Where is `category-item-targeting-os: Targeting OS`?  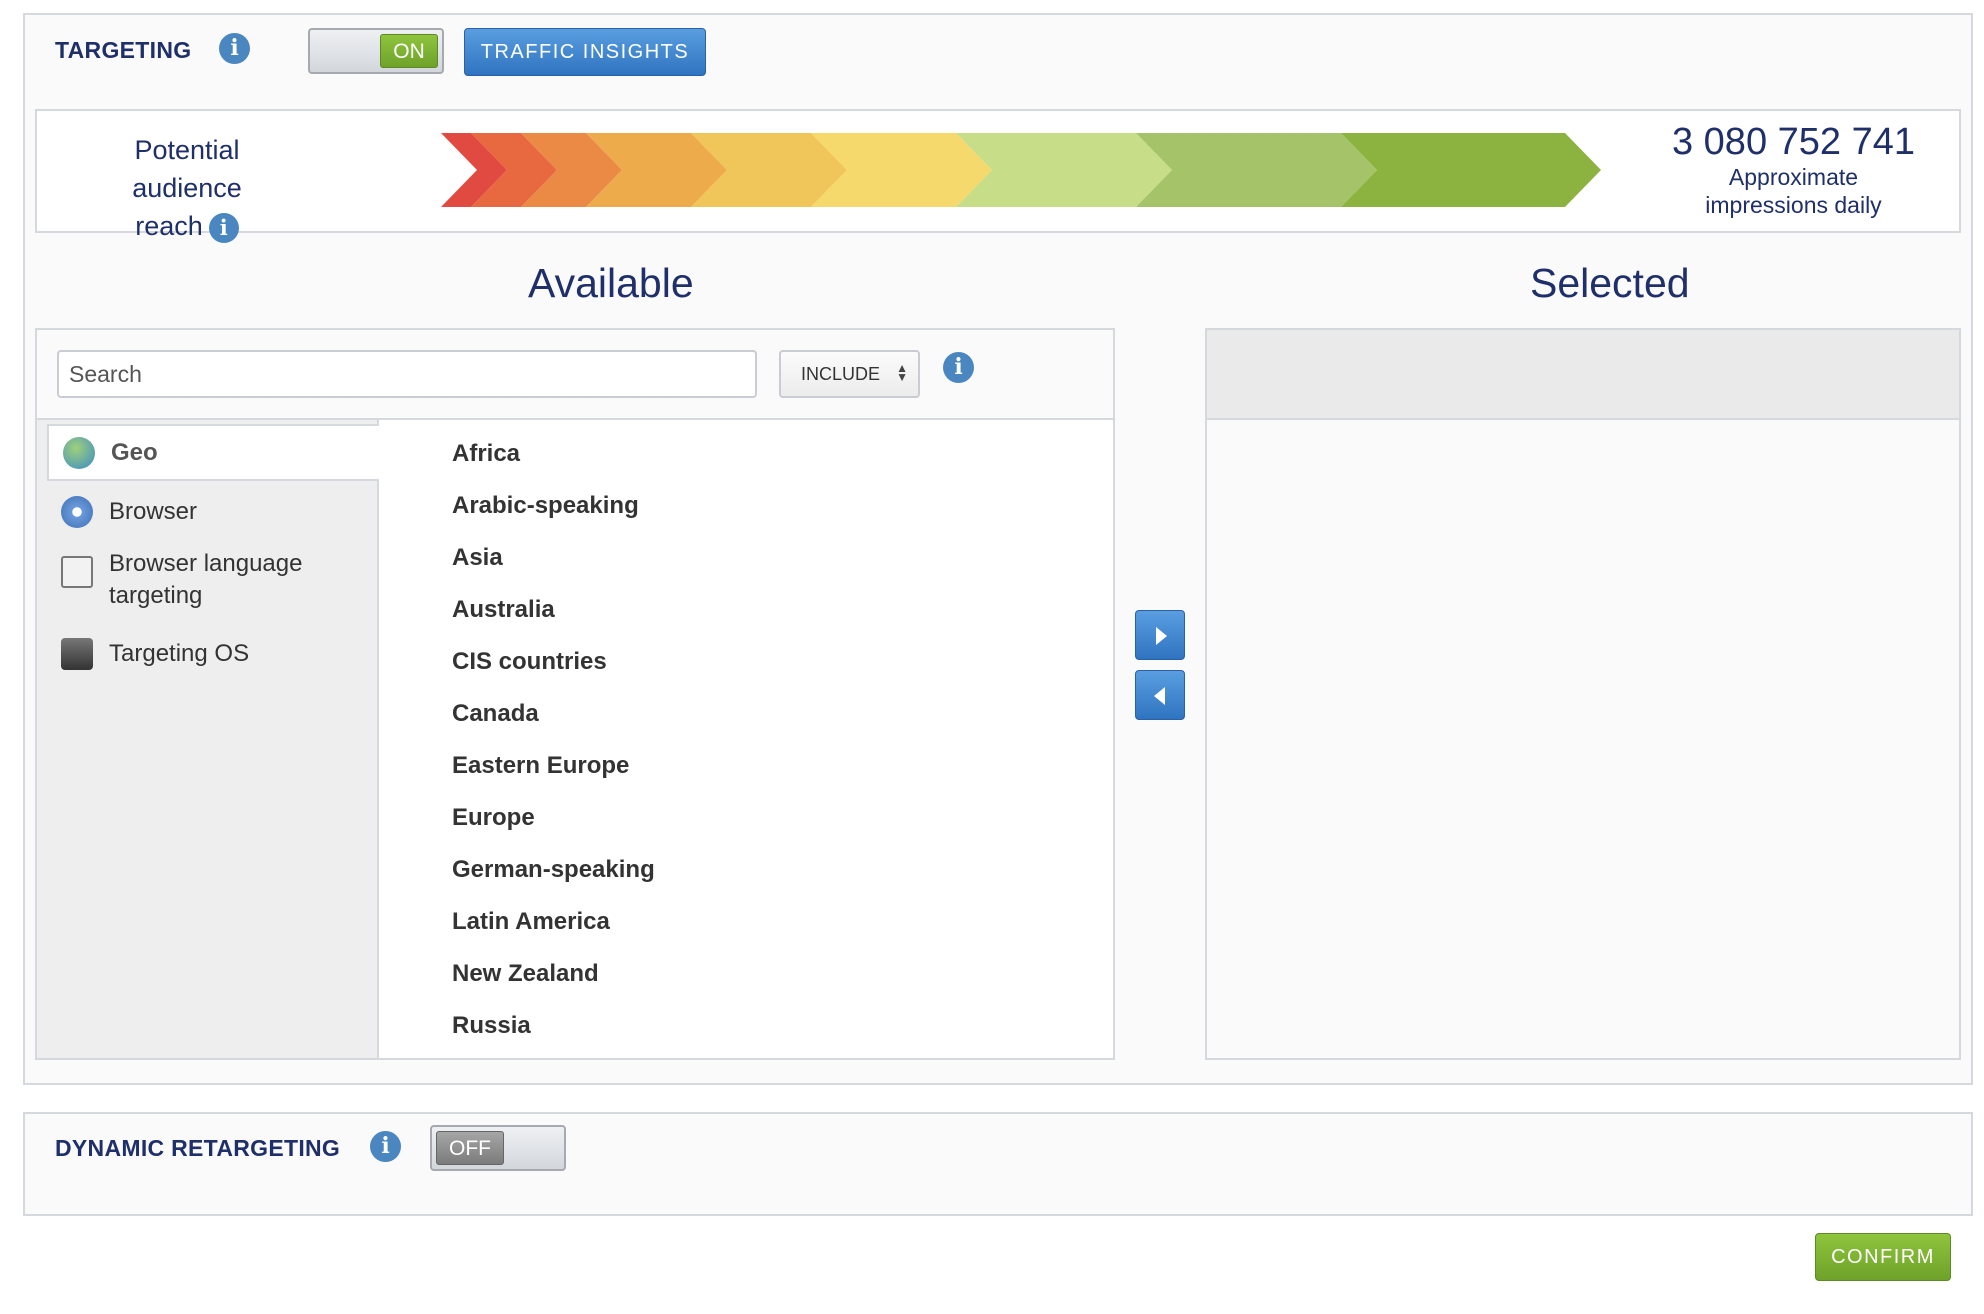
category-item-targeting-os: Targeting OS is located at coordinates (213, 654).